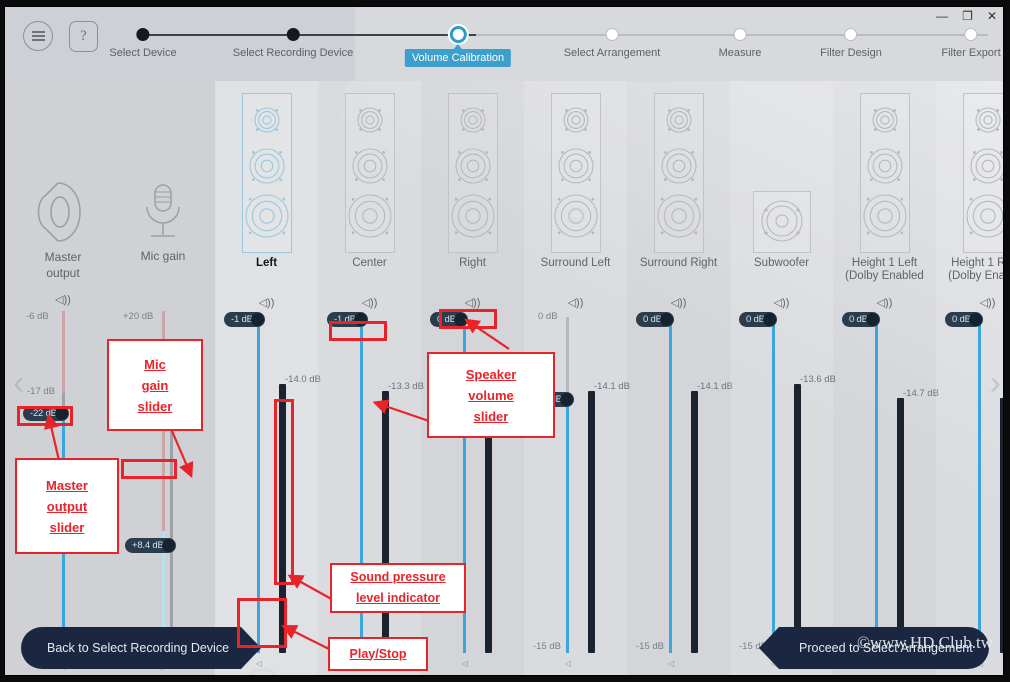 The width and height of the screenshot is (1010, 682). I want to click on highlight-mic-slider, so click(149, 469).